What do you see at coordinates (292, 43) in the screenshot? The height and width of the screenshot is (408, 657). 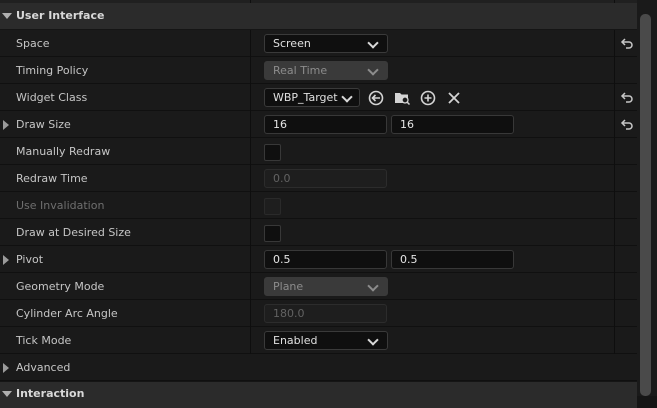 I see `combo-value: Screen` at bounding box center [292, 43].